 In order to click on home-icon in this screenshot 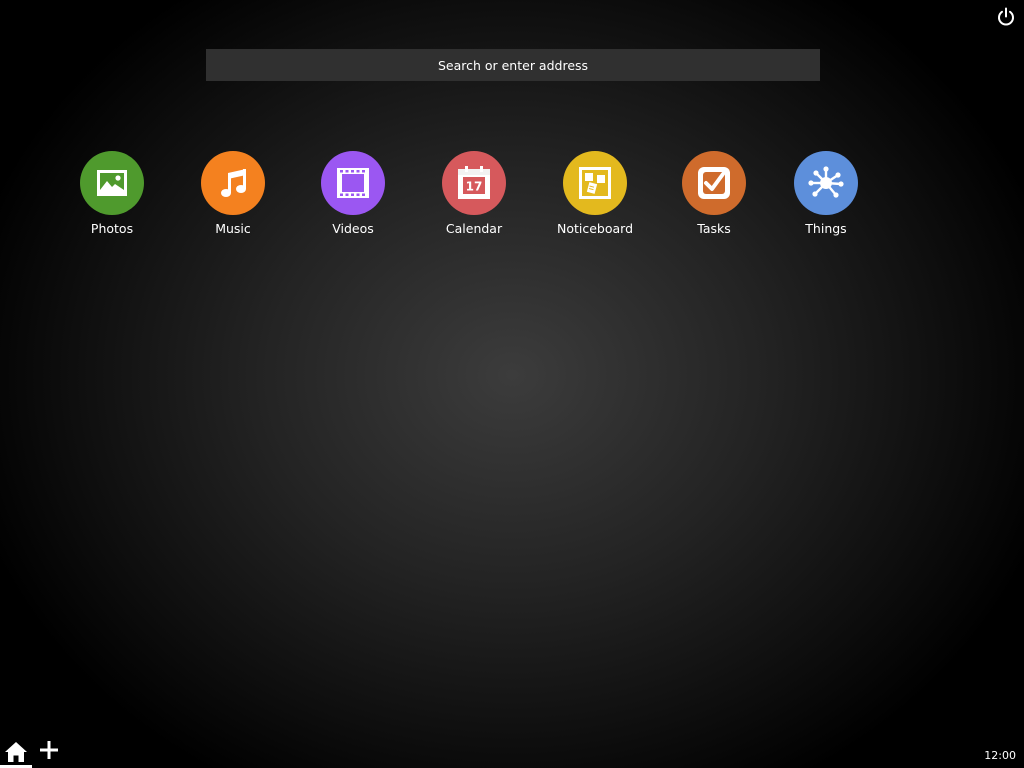, I will do `click(16, 752)`.